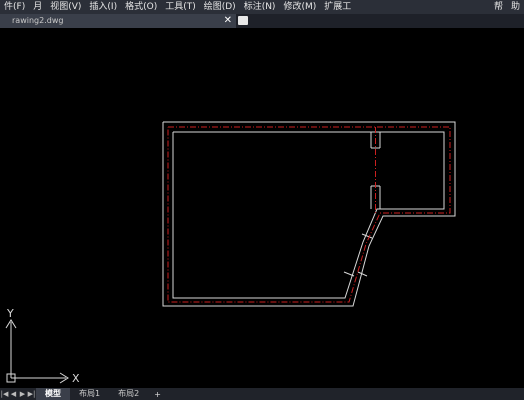 This screenshot has width=524, height=400. I want to click on menu-modify: 修改(M), so click(299, 7).